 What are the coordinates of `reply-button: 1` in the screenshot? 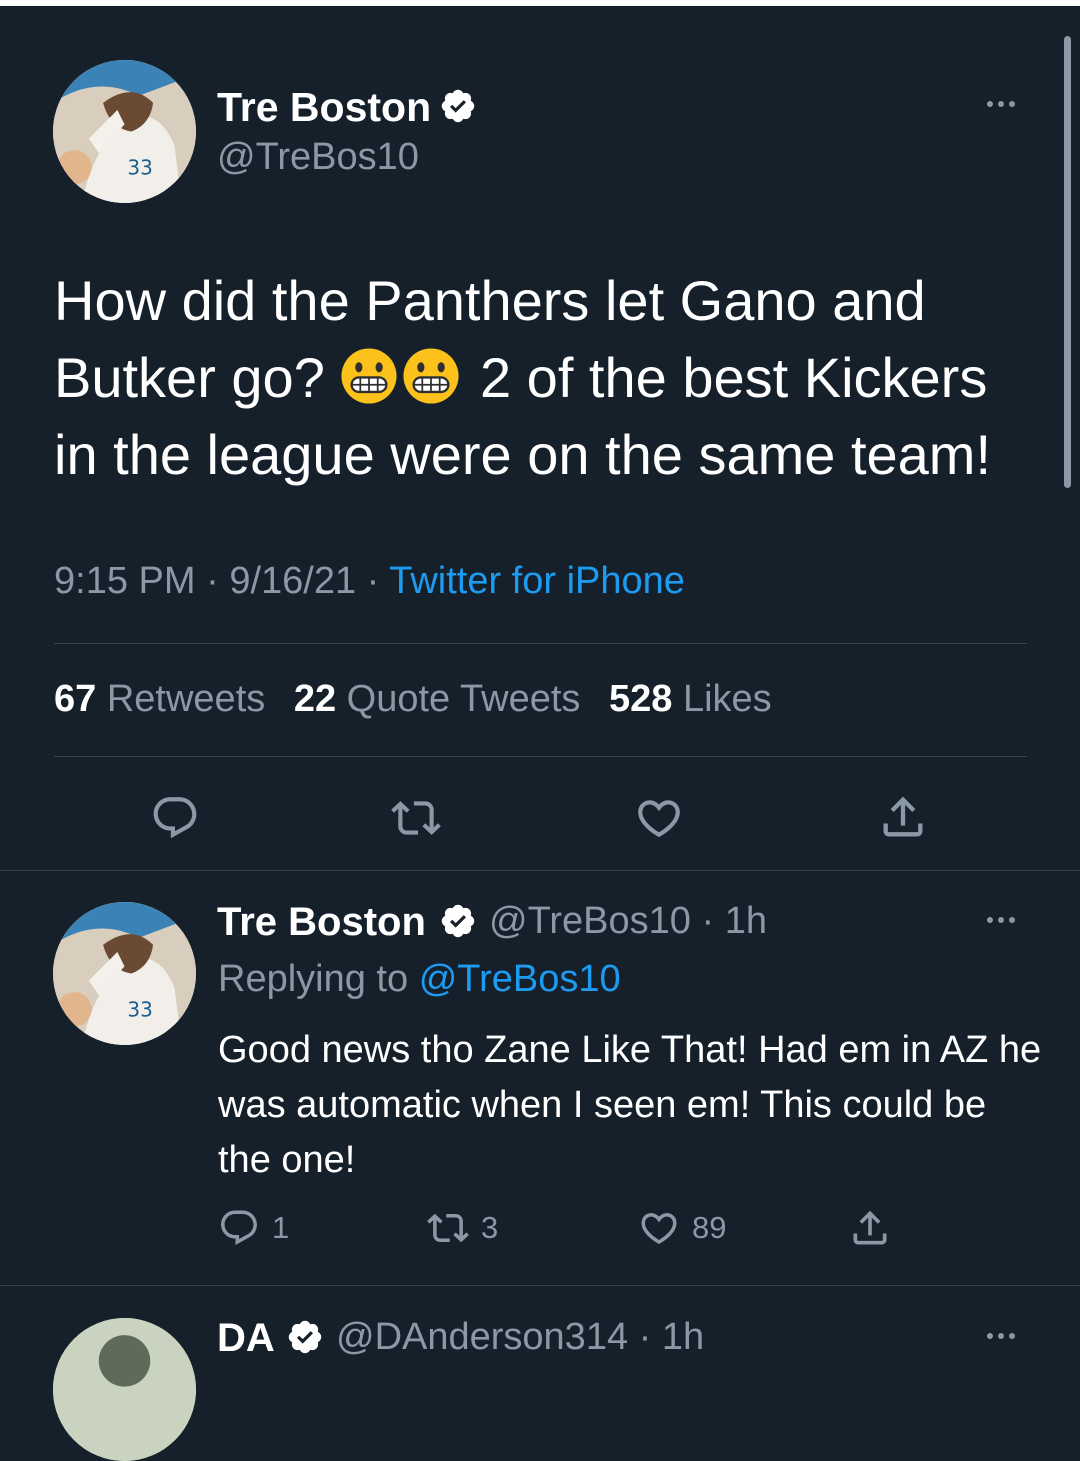 It's located at (253, 1228).